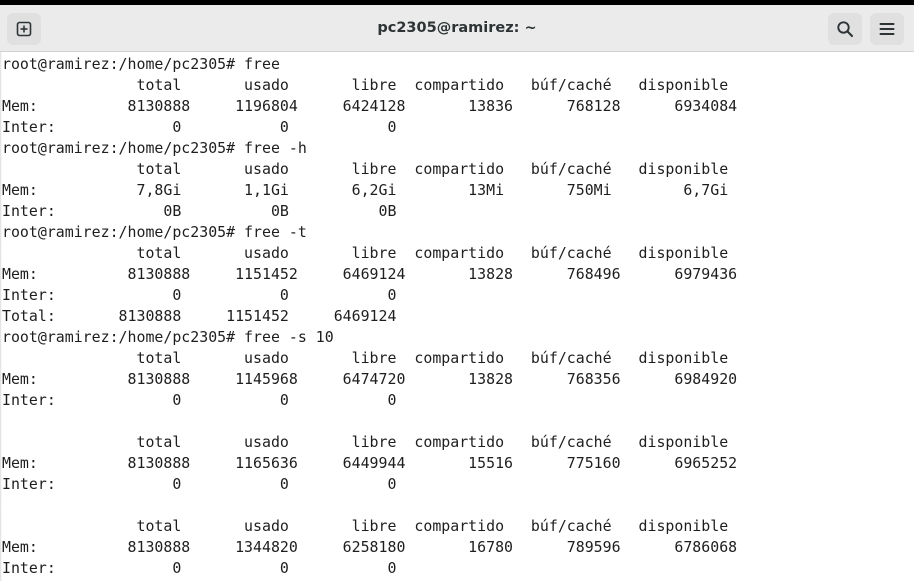 This screenshot has width=914, height=581. I want to click on left-edge-shadow, so click(1, 316).